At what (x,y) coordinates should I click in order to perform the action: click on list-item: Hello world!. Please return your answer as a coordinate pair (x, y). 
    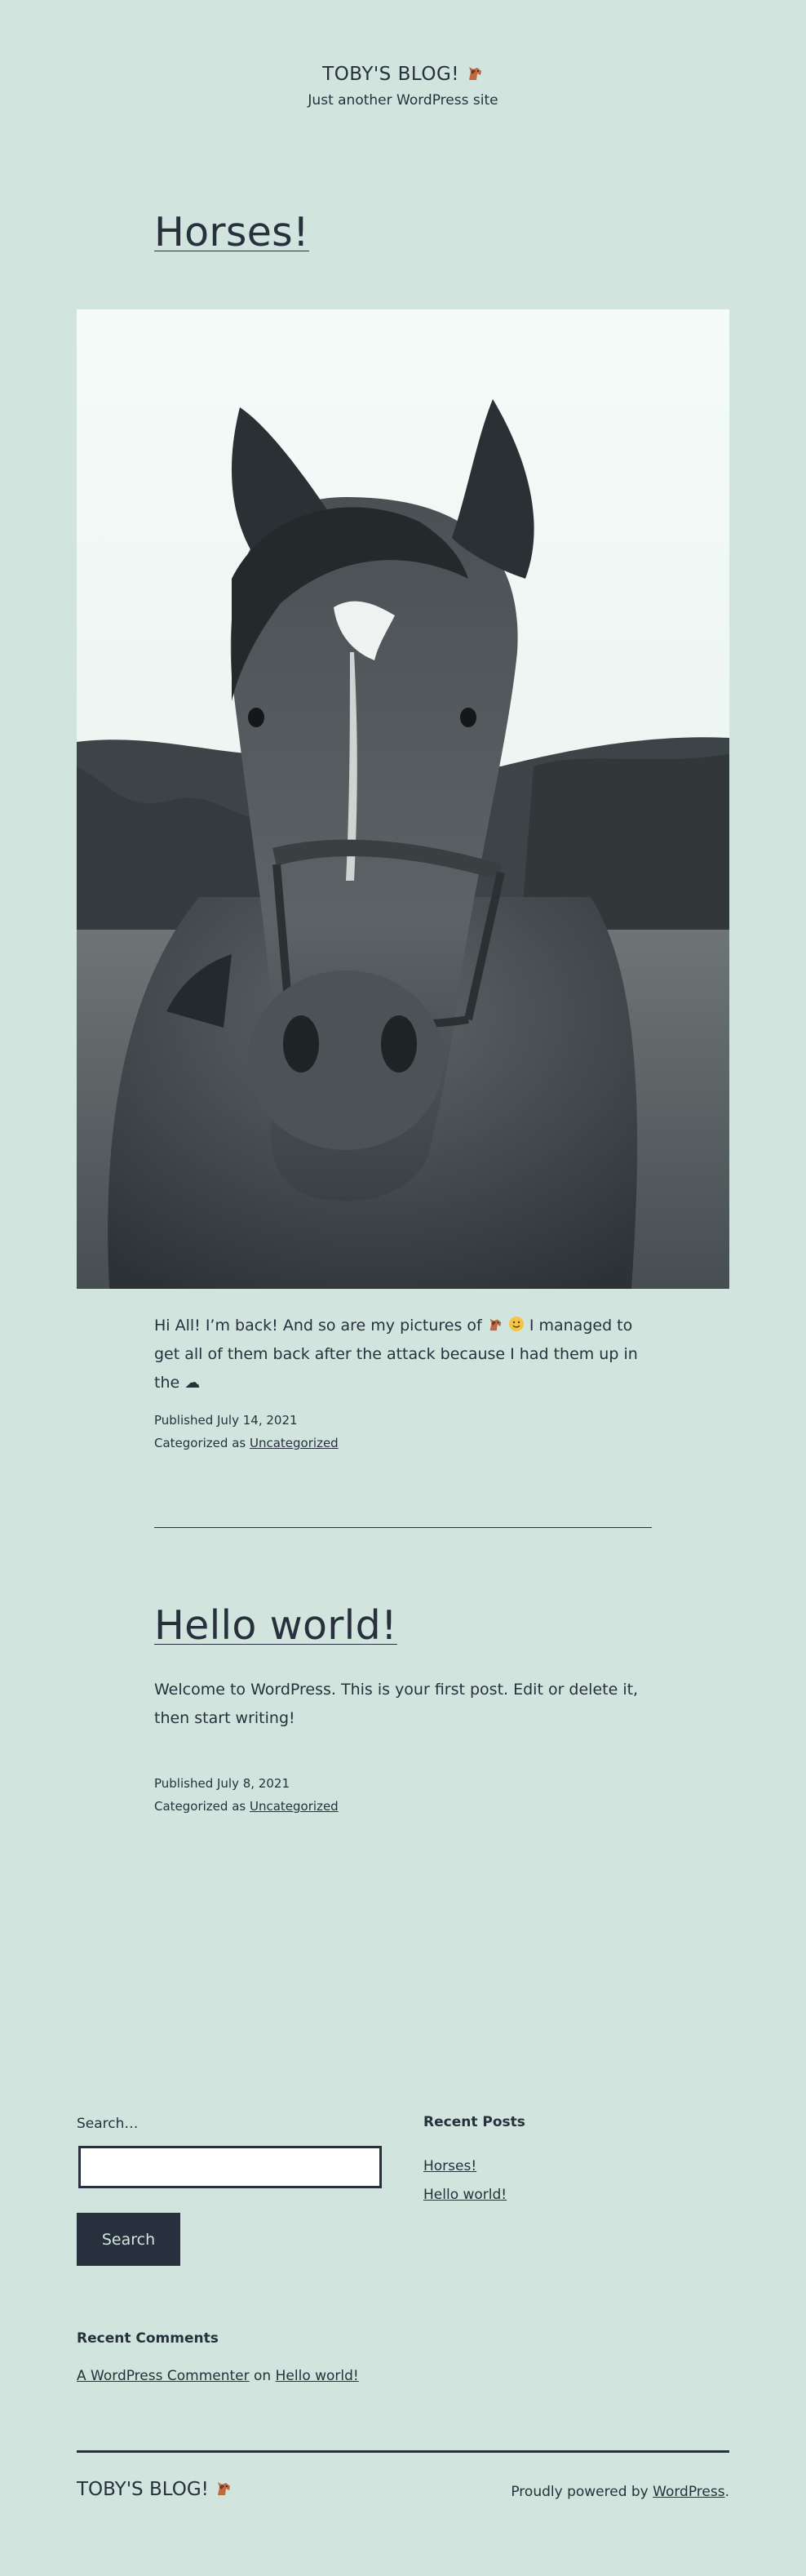
    Looking at the image, I should click on (465, 2195).